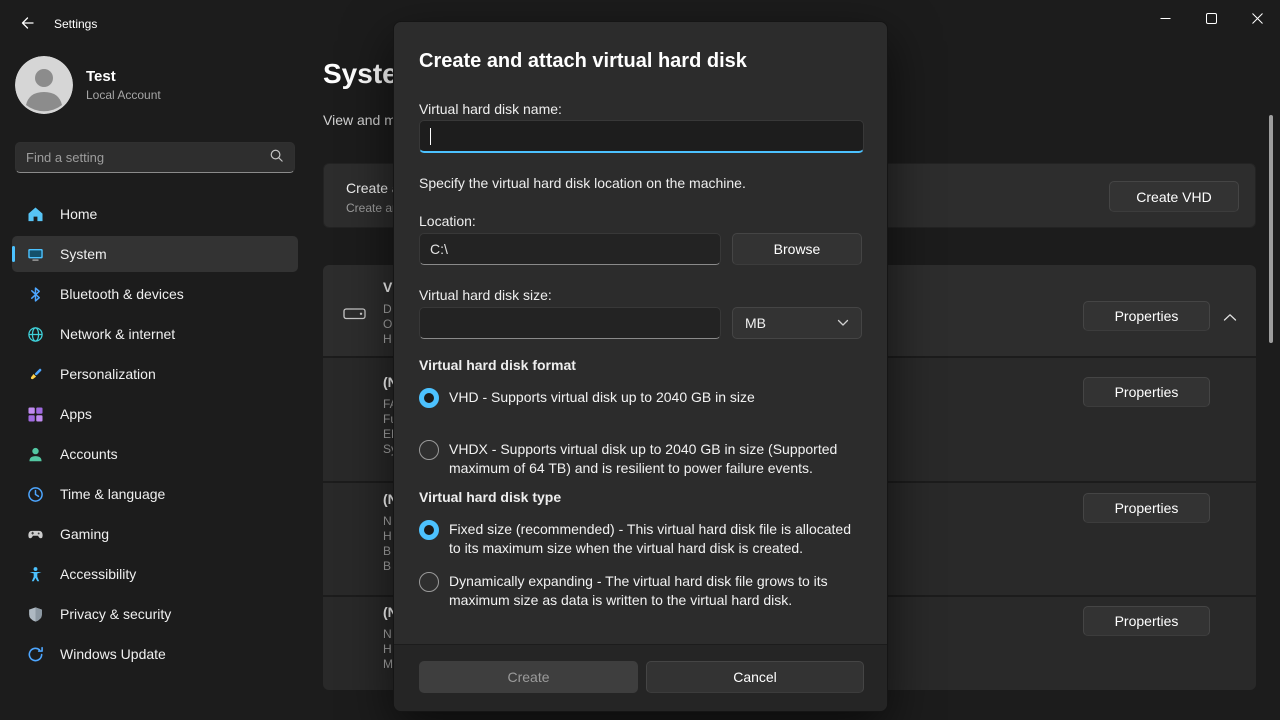  I want to click on sidebar-item-accessibility: Accessibility, so click(155, 574).